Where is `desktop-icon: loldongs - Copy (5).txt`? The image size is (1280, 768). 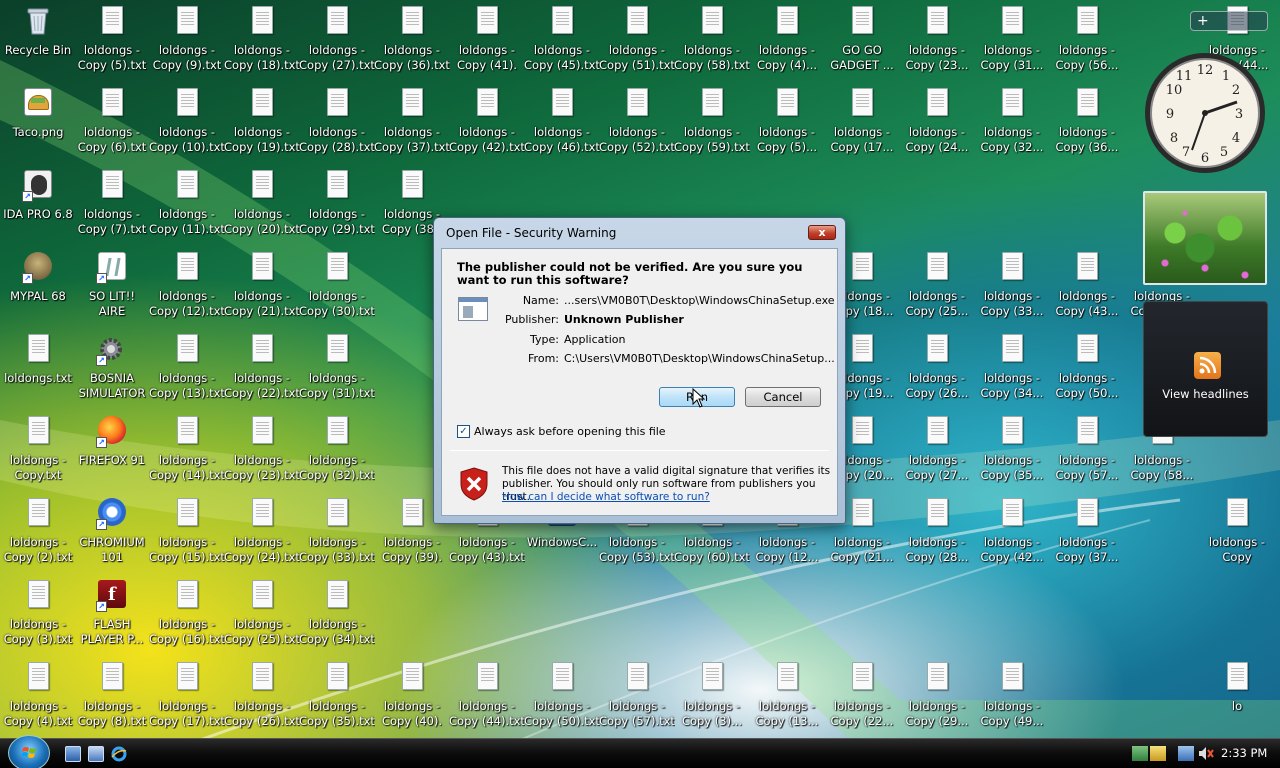
desktop-icon: loldongs - Copy (5).txt is located at coordinates (112, 44).